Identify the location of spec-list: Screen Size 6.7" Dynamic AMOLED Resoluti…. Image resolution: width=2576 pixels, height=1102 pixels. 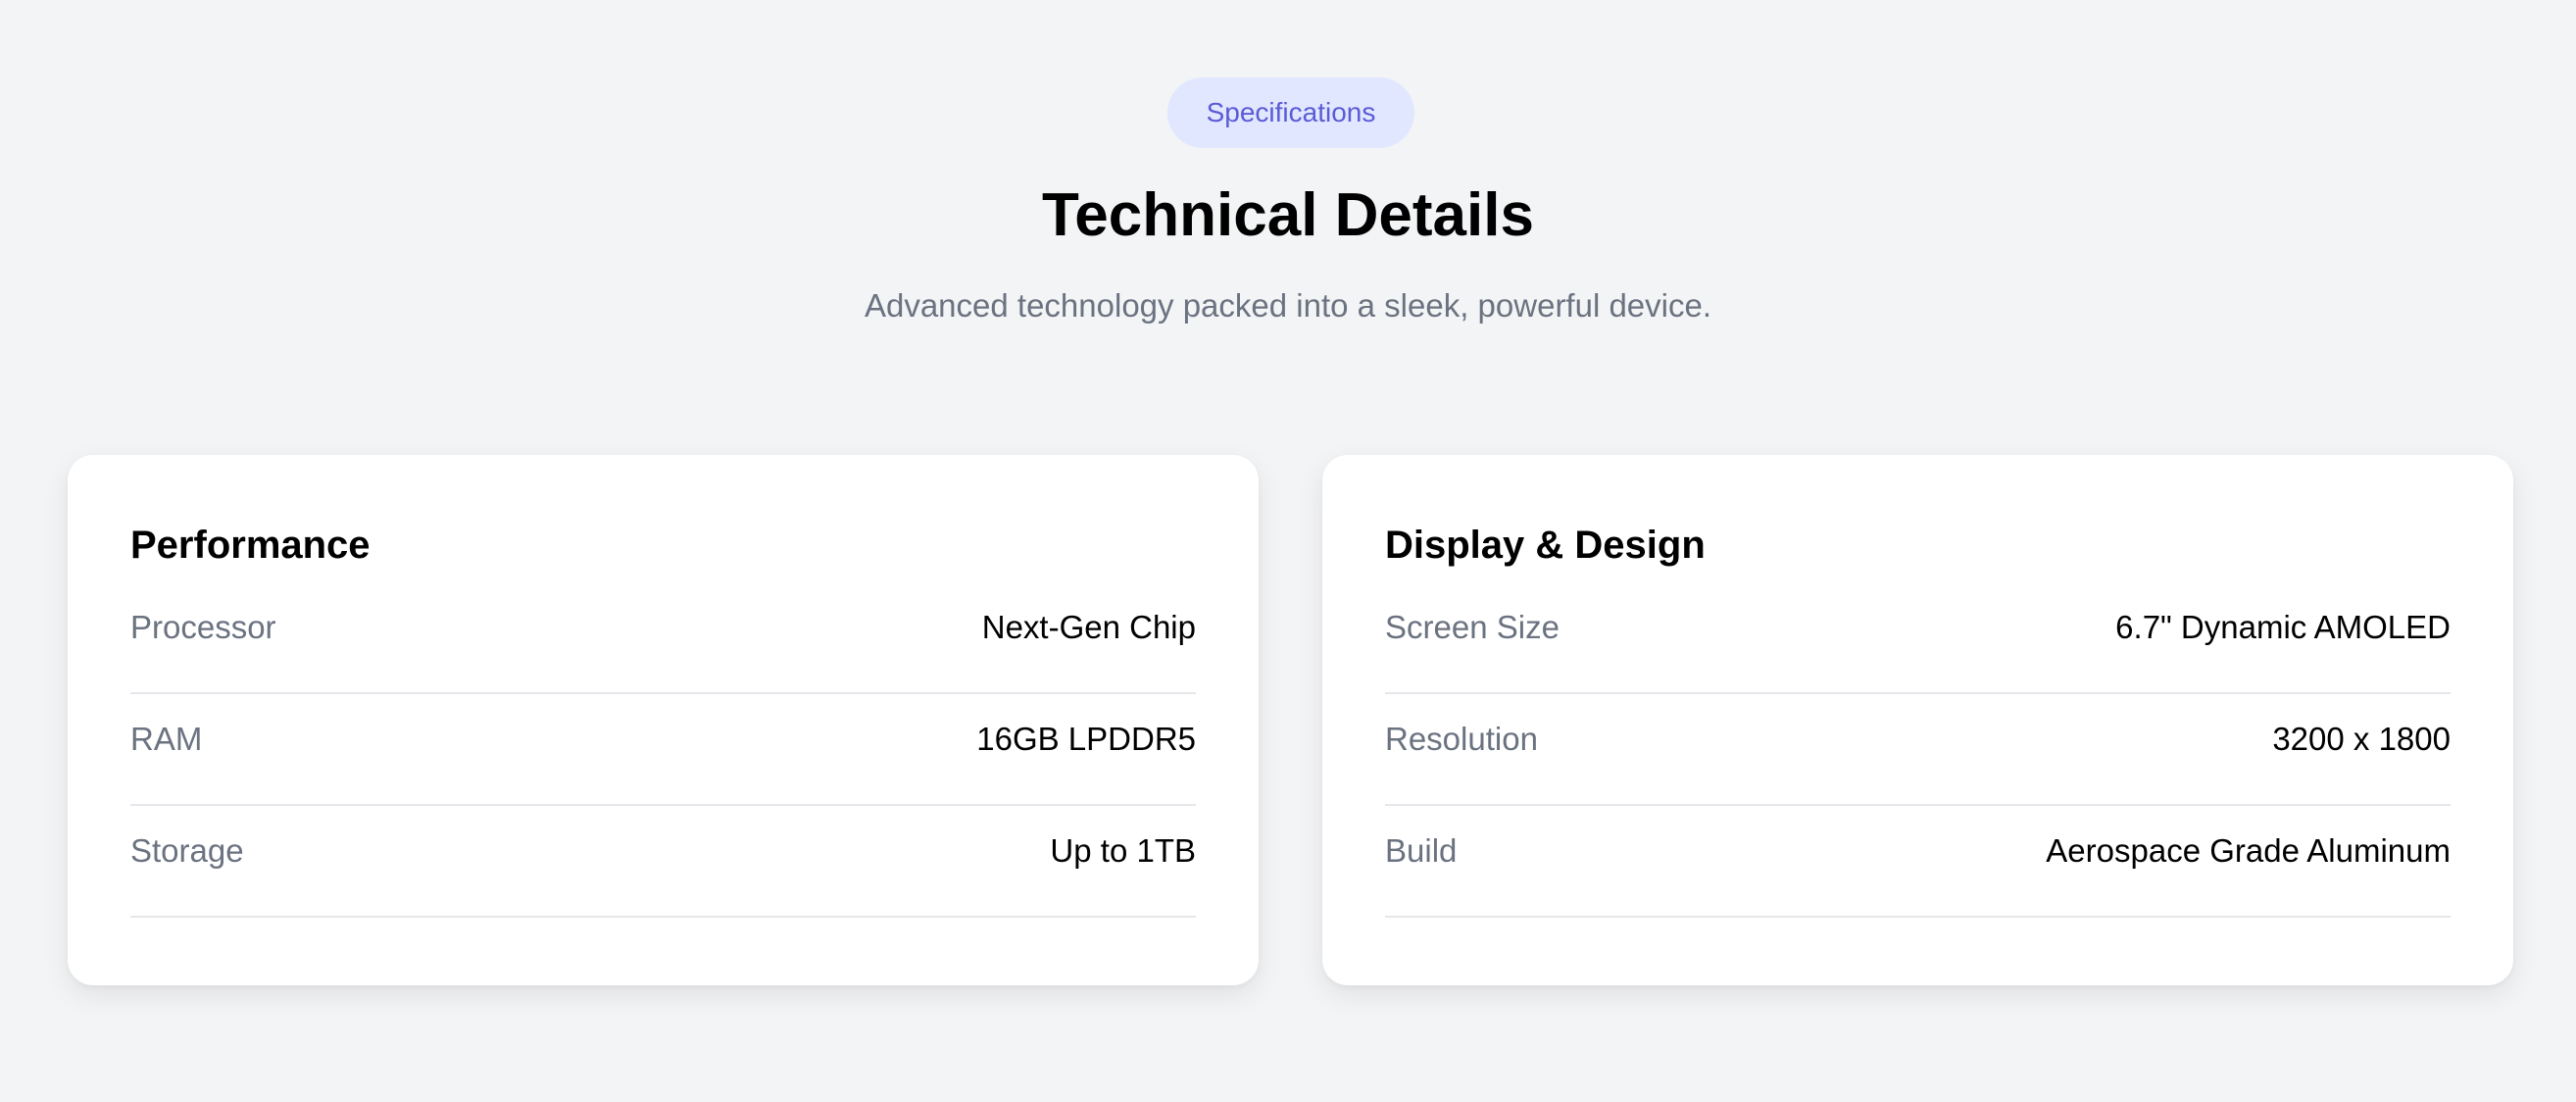
(1918, 755).